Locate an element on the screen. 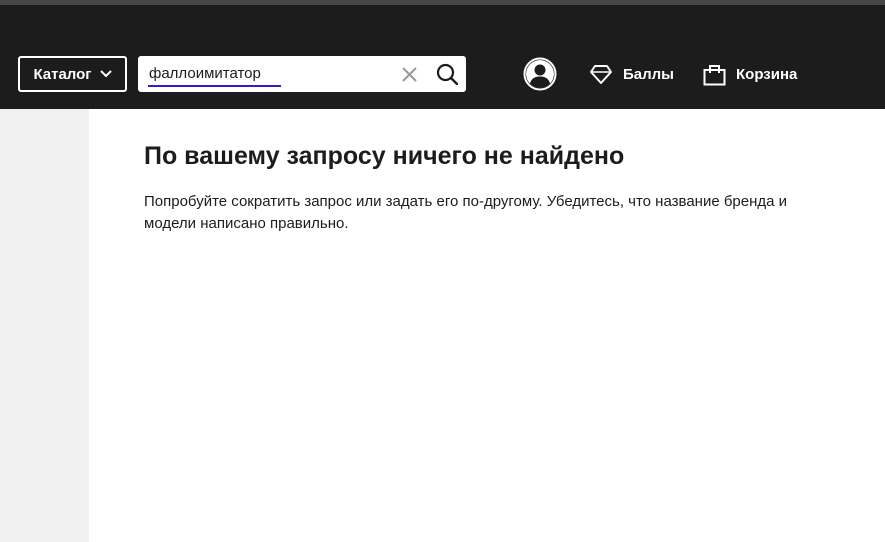  cart-label: Корзина is located at coordinates (767, 74).